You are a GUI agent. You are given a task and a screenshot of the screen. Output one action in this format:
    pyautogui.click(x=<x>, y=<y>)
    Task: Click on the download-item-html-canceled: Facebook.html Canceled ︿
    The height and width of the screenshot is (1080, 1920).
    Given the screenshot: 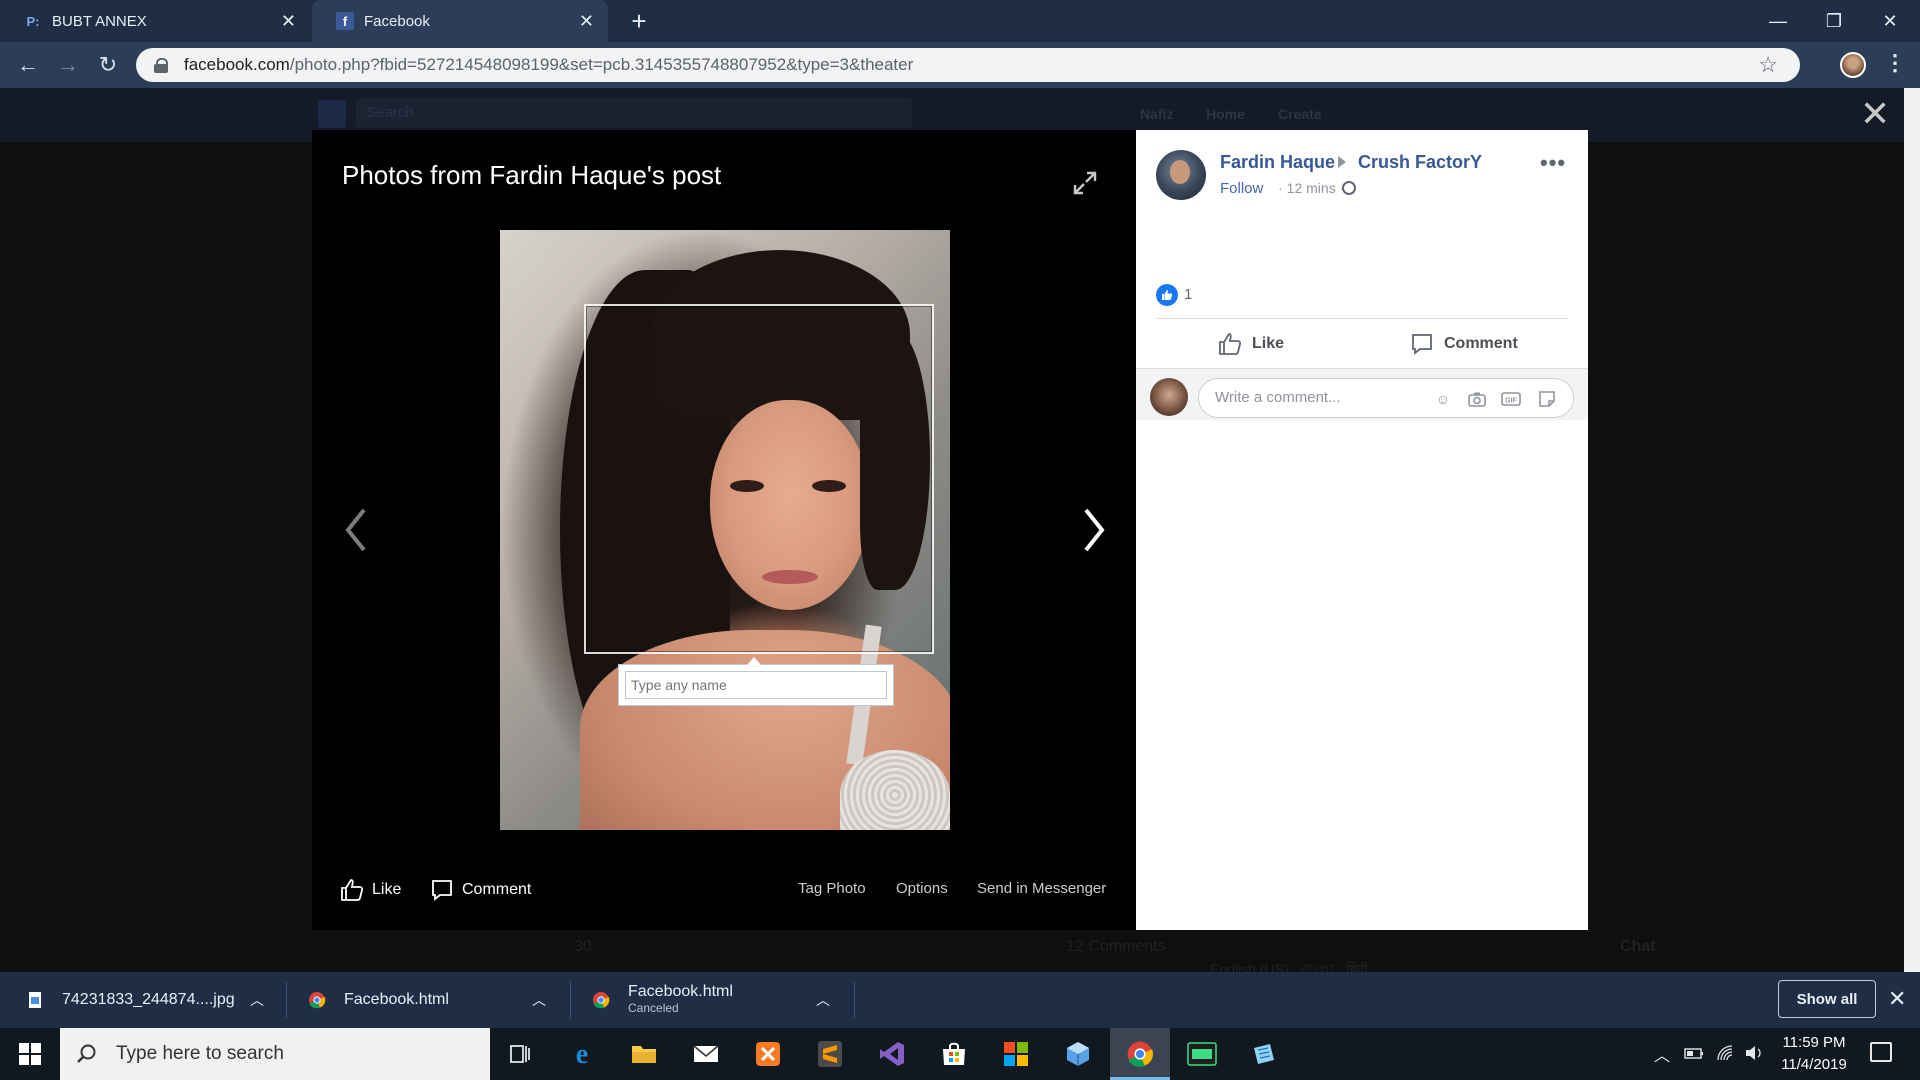 What is the action you would take?
    pyautogui.click(x=718, y=1000)
    